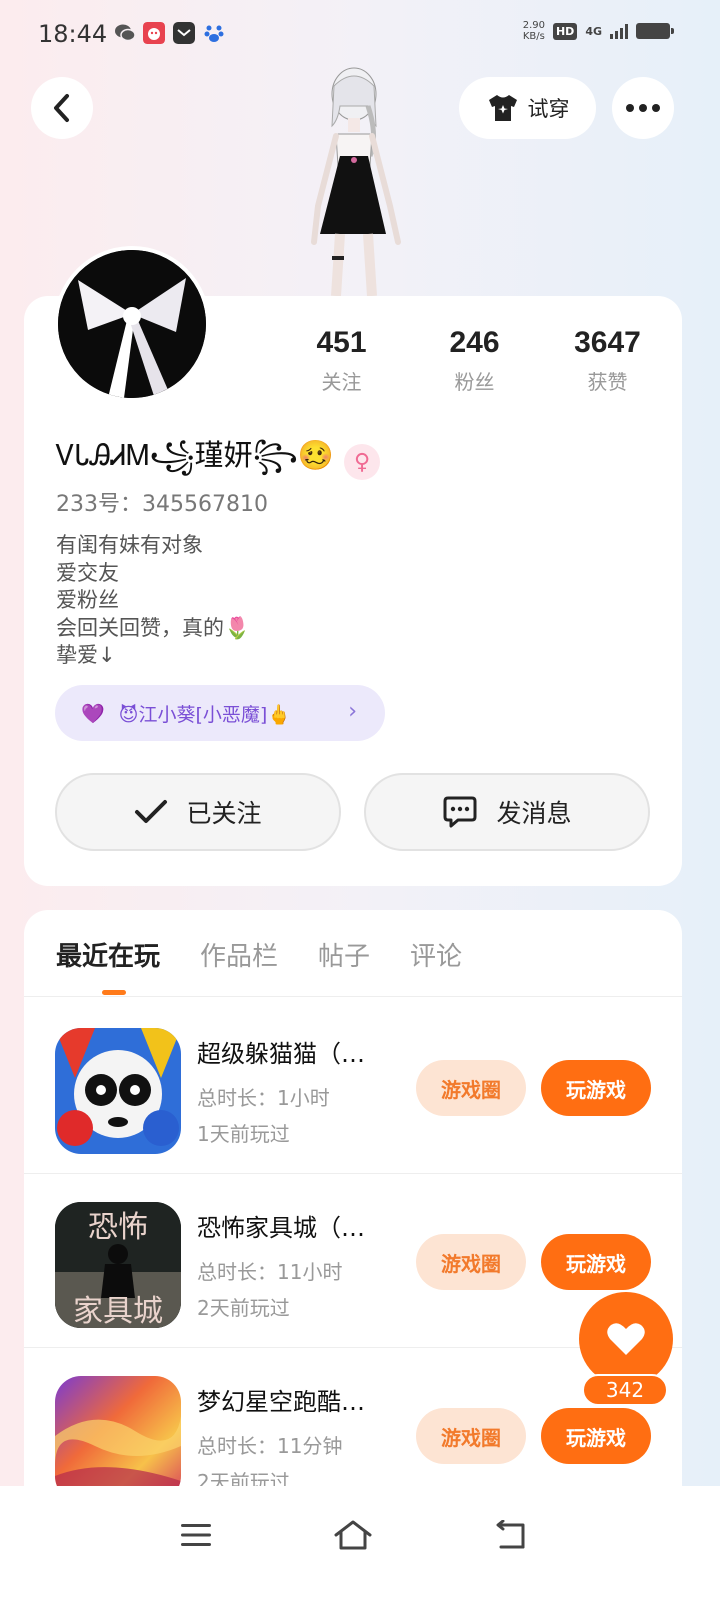  What do you see at coordinates (243, 1308) in the screenshot?
I see `game-last-played: 2天前玩过` at bounding box center [243, 1308].